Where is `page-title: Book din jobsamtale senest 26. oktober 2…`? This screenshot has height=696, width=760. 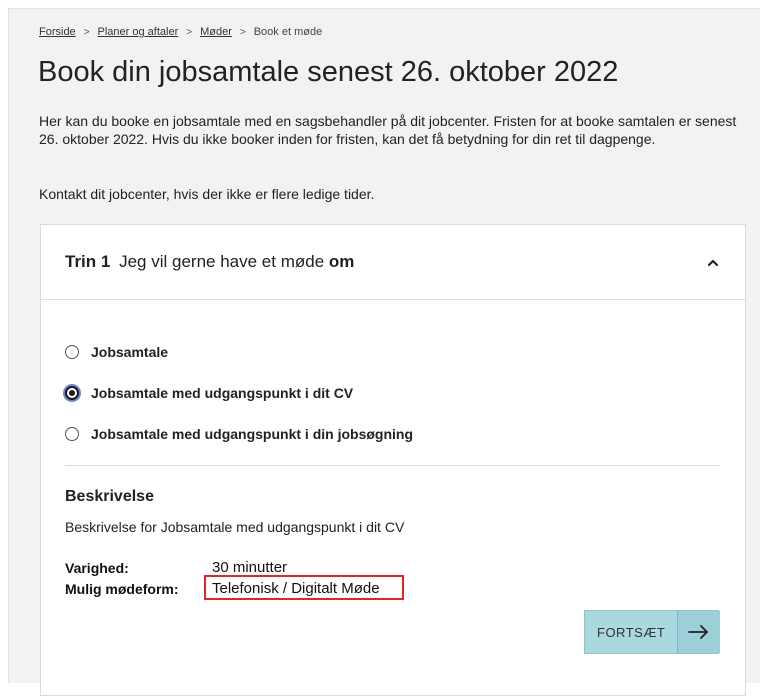 page-title: Book din jobsamtale senest 26. oktober 2… is located at coordinates (328, 72).